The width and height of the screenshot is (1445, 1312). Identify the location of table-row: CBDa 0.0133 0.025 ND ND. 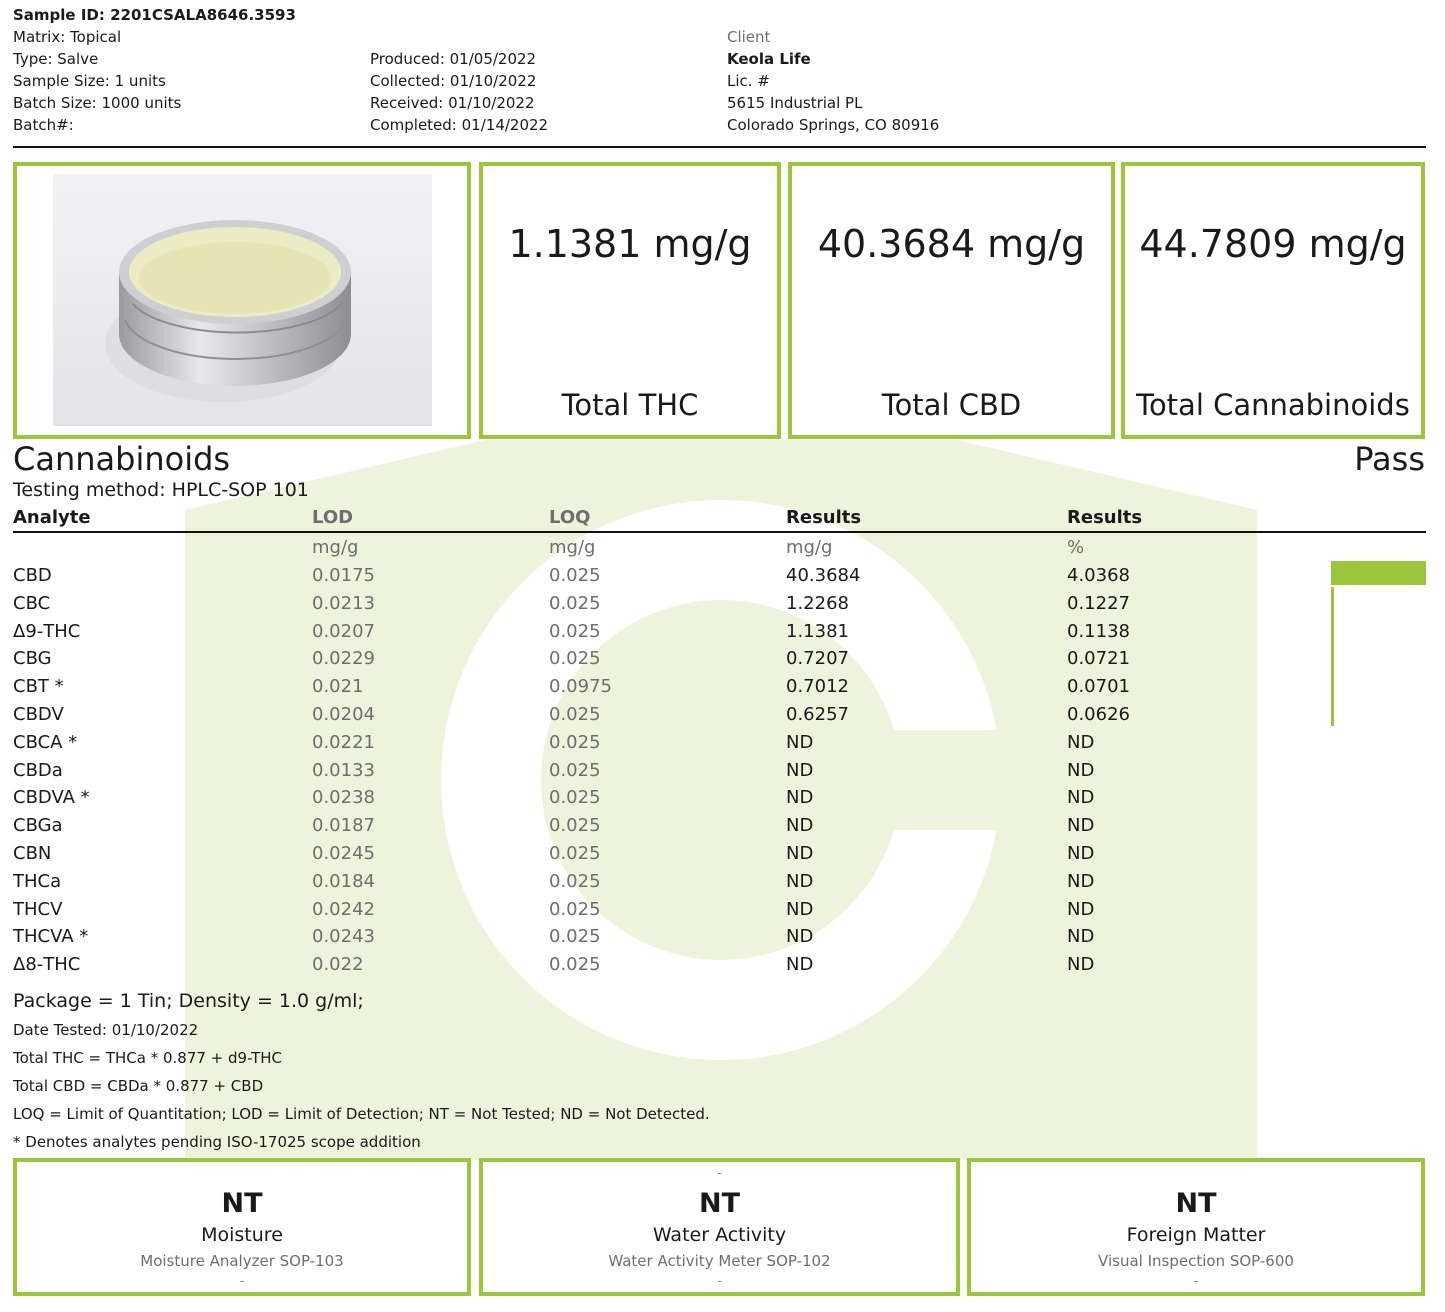
(722, 774).